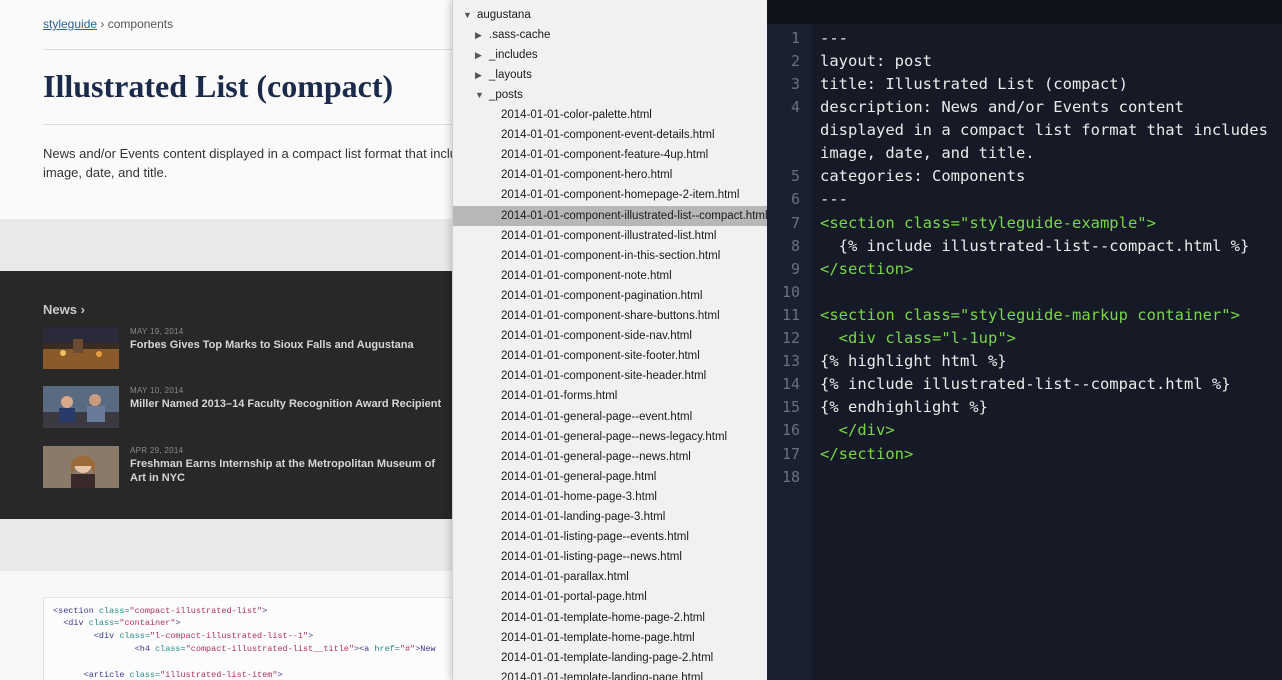 This screenshot has width=1282, height=680. I want to click on code-token: "illustrated-list-item", so click(219, 675).